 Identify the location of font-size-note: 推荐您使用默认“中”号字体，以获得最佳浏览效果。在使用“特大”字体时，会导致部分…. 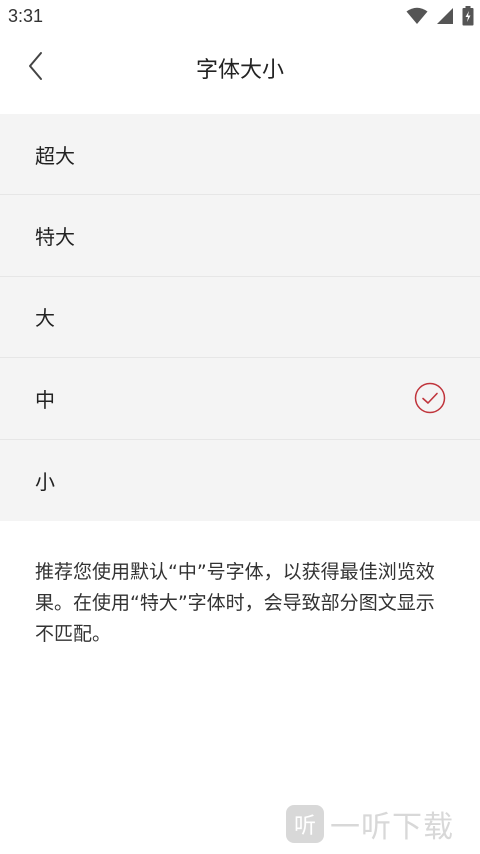
(235, 603).